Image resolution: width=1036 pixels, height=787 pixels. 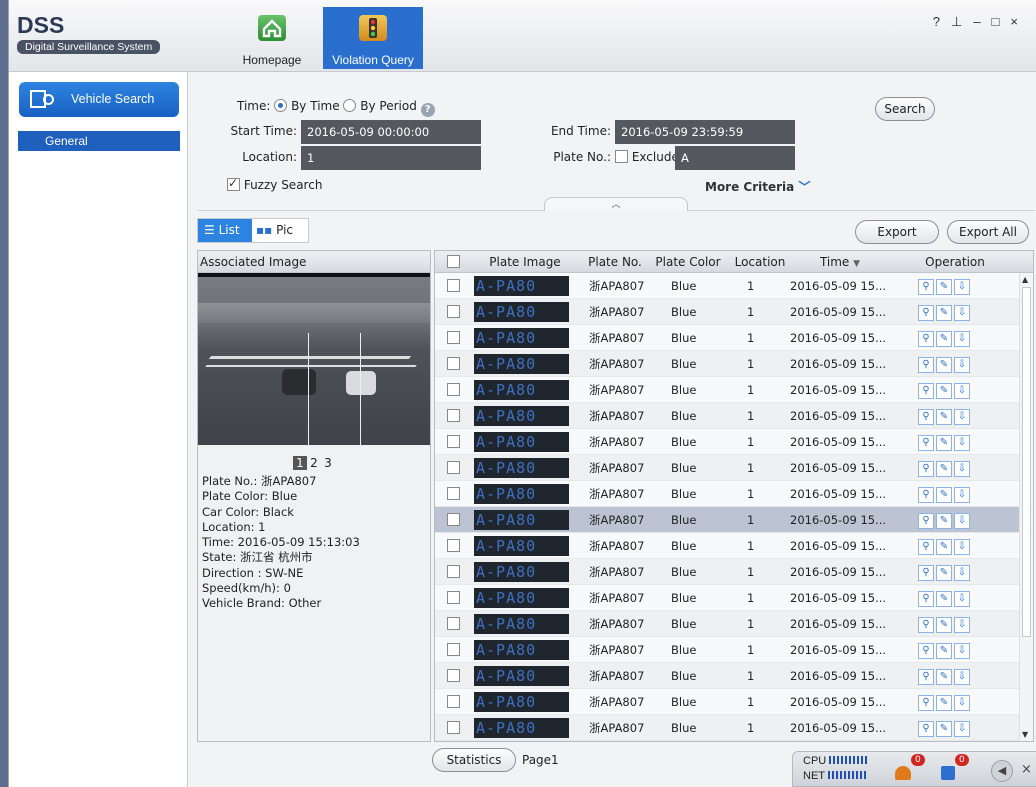 I want to click on search-button: Search, so click(x=905, y=109).